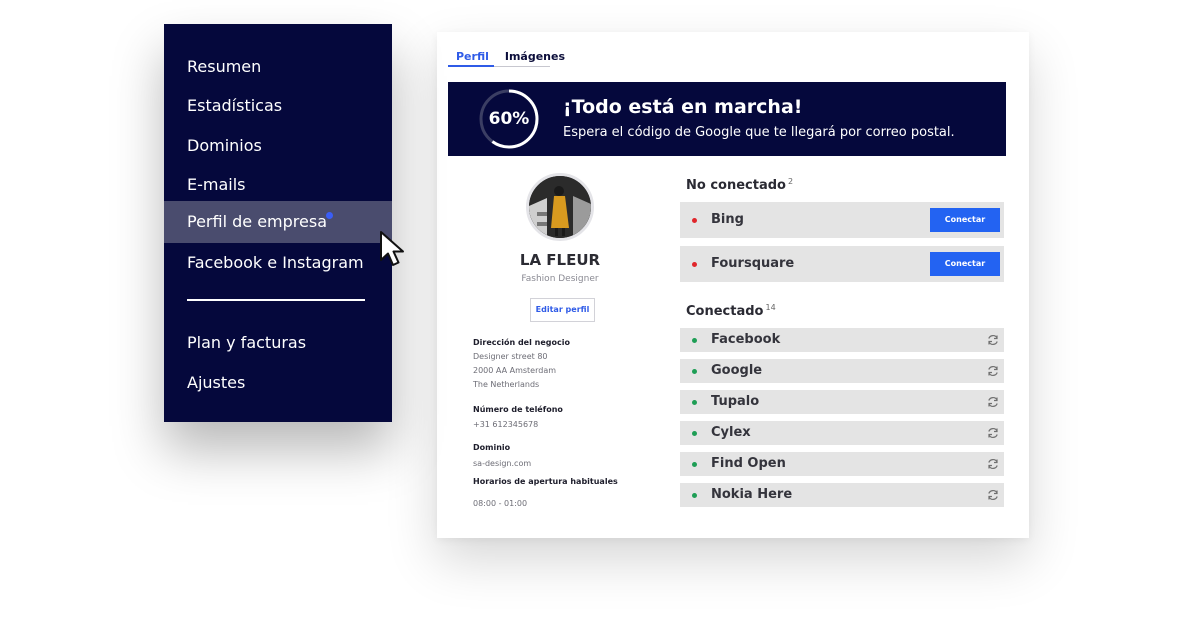  Describe the element at coordinates (392, 248) in the screenshot. I see `mouse-pointer-icon` at that location.